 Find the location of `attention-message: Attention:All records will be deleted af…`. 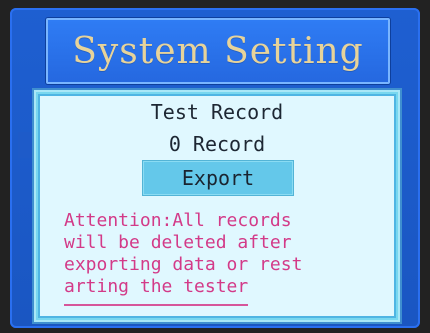

attention-message: Attention:All records will be deleted af… is located at coordinates (183, 253).